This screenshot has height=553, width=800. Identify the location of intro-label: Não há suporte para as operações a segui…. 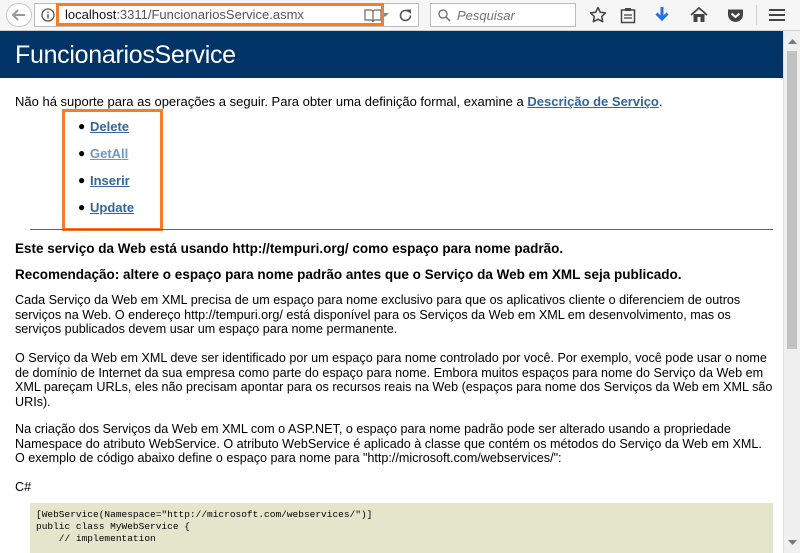
(271, 101).